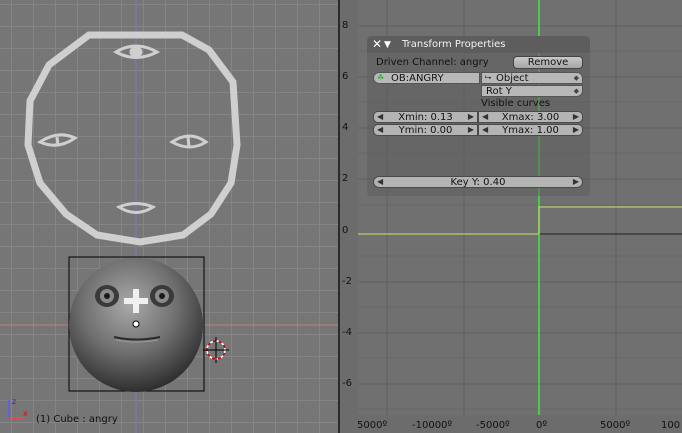 Image resolution: width=682 pixels, height=433 pixels. Describe the element at coordinates (488, 77) in the screenshot. I see `driver-type-icon: ⮡` at that location.